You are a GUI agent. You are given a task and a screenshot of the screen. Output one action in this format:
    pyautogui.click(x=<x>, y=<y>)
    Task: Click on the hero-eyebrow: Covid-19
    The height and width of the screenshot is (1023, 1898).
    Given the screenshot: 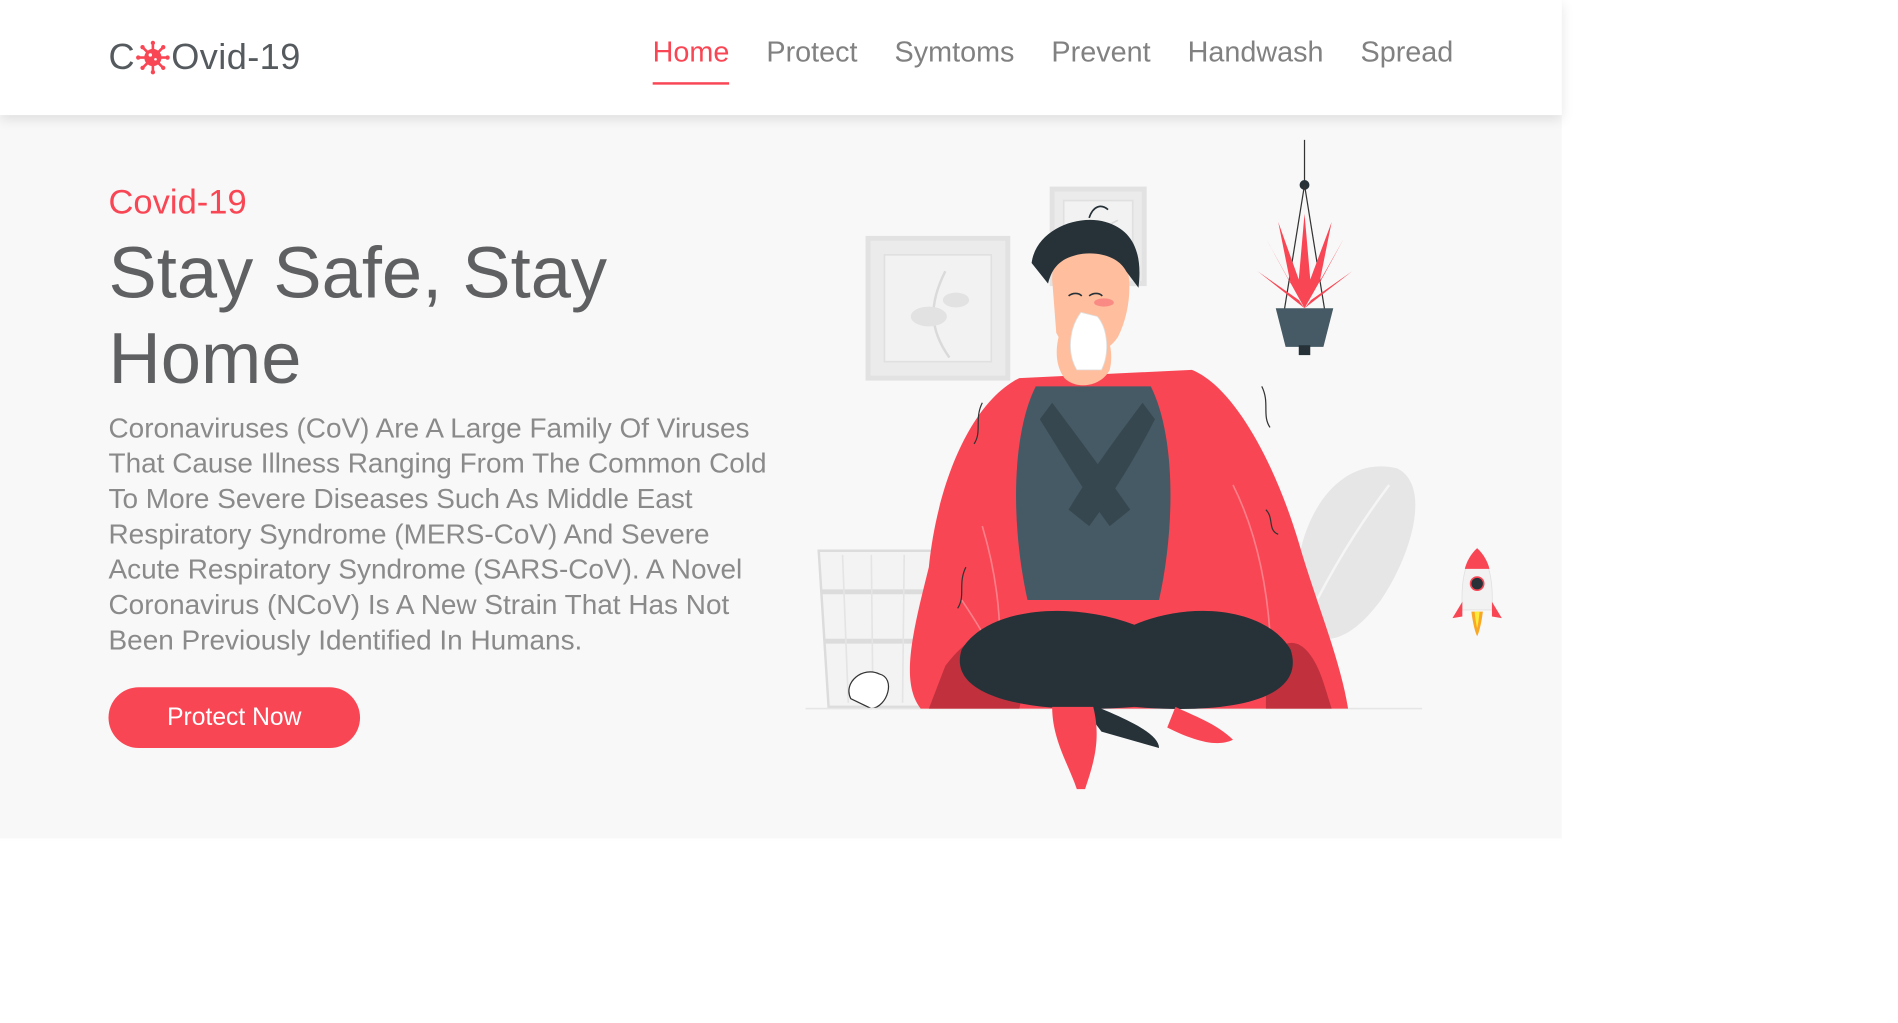 What is the action you would take?
    pyautogui.click(x=177, y=202)
    